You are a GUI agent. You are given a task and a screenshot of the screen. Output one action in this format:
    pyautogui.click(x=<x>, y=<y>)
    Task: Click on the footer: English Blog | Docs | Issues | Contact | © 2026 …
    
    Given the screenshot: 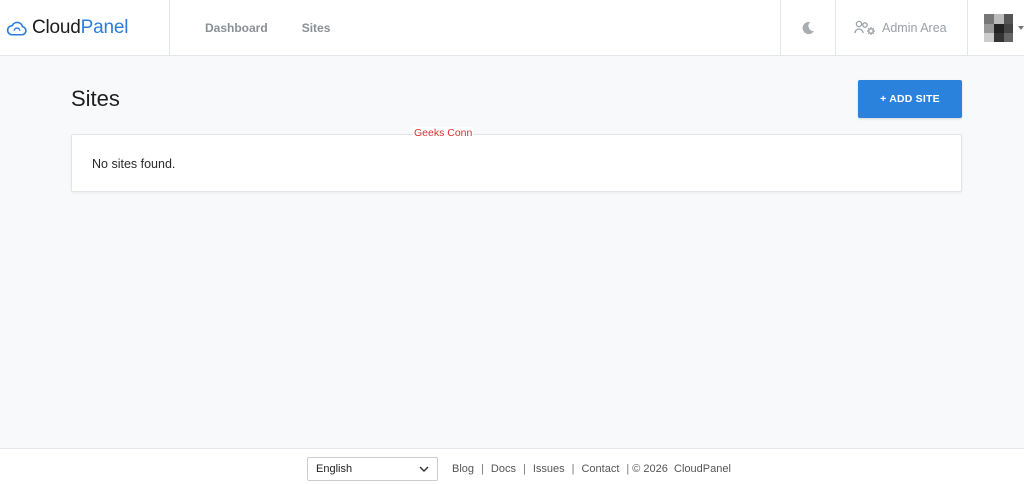 What is the action you would take?
    pyautogui.click(x=512, y=466)
    